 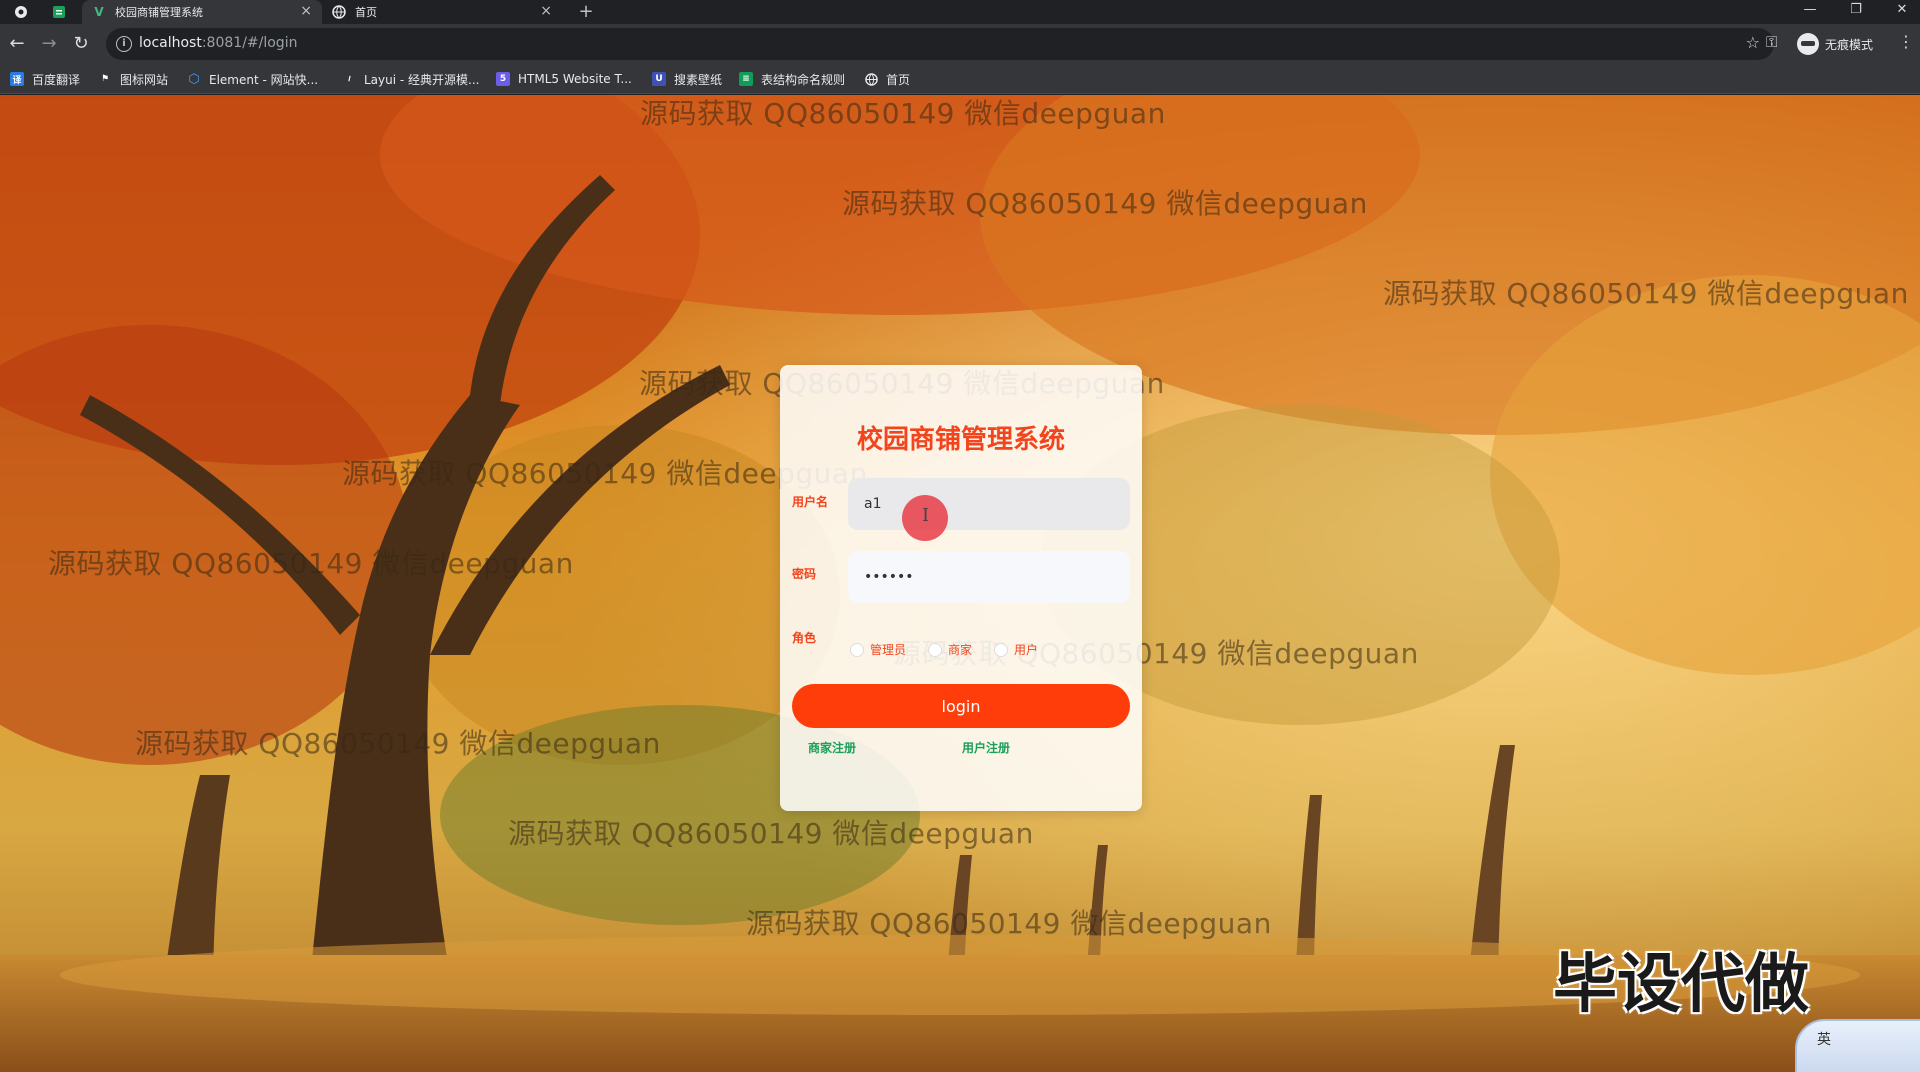 What do you see at coordinates (1808, 44) in the screenshot?
I see `incognito-icon` at bounding box center [1808, 44].